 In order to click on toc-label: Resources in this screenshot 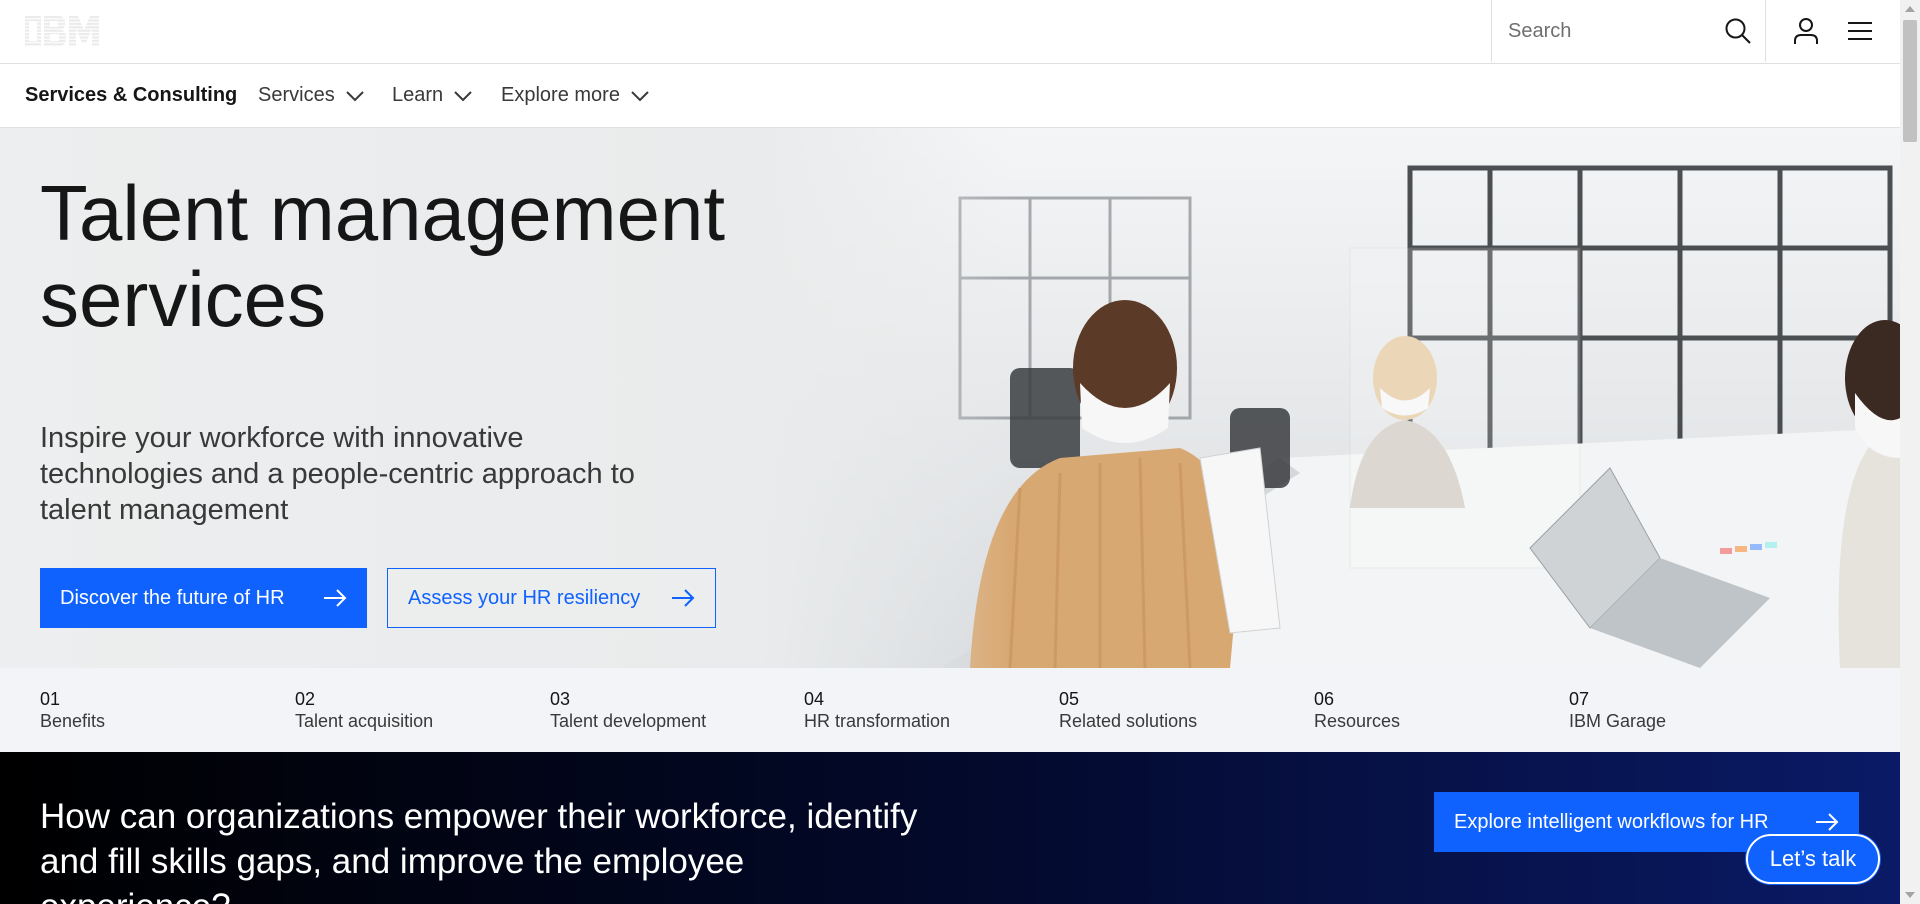, I will do `click(1357, 721)`.